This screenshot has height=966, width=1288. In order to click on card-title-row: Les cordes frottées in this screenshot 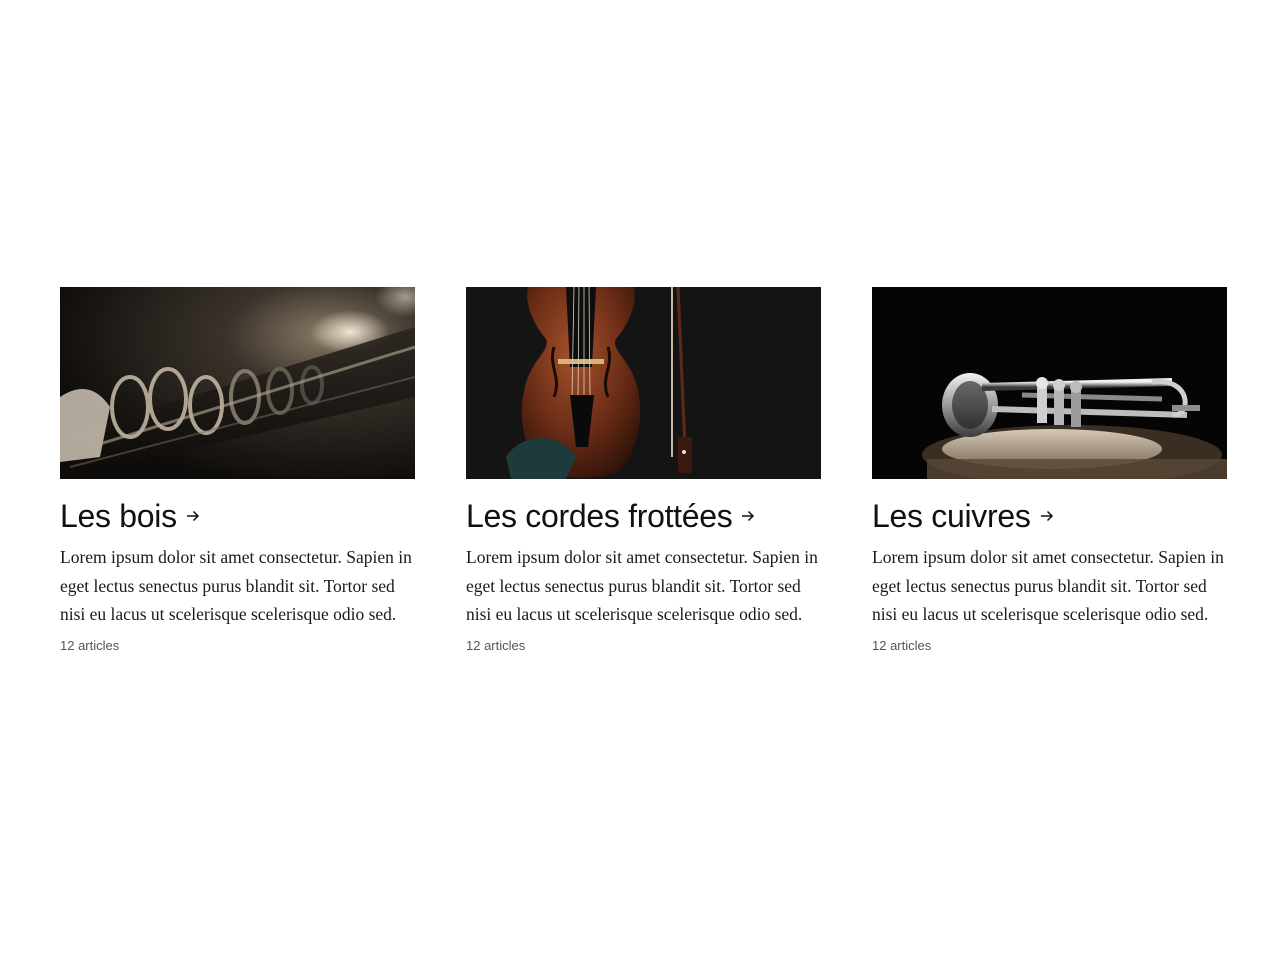, I will do `click(643, 516)`.